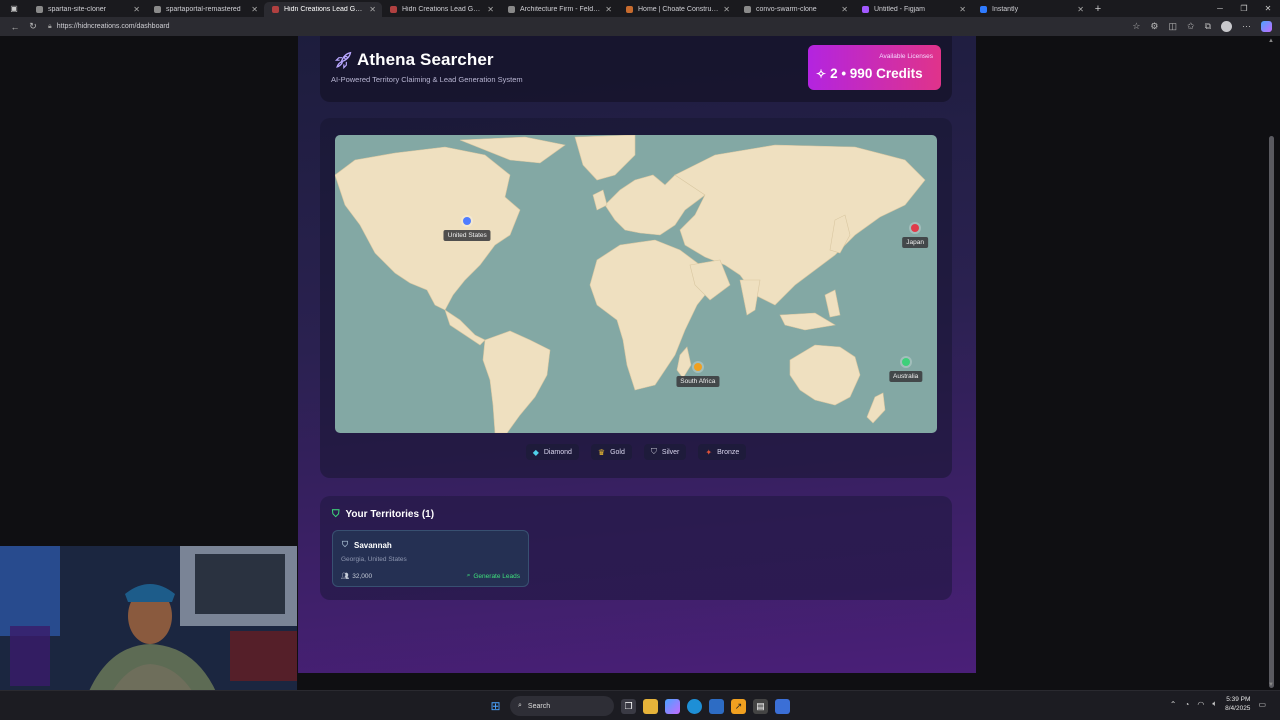  I want to click on tab-title: Home | Choate Construction, so click(679, 9).